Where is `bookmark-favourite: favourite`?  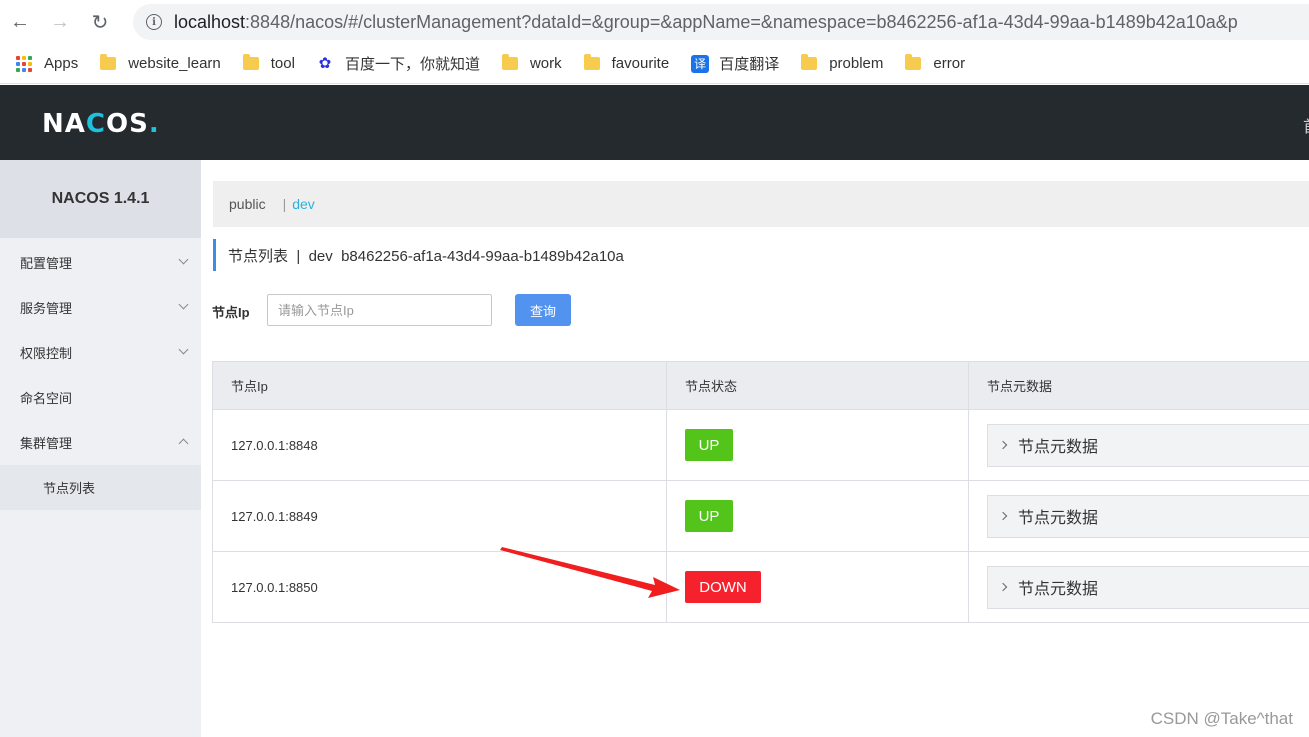 bookmark-favourite: favourite is located at coordinates (626, 63).